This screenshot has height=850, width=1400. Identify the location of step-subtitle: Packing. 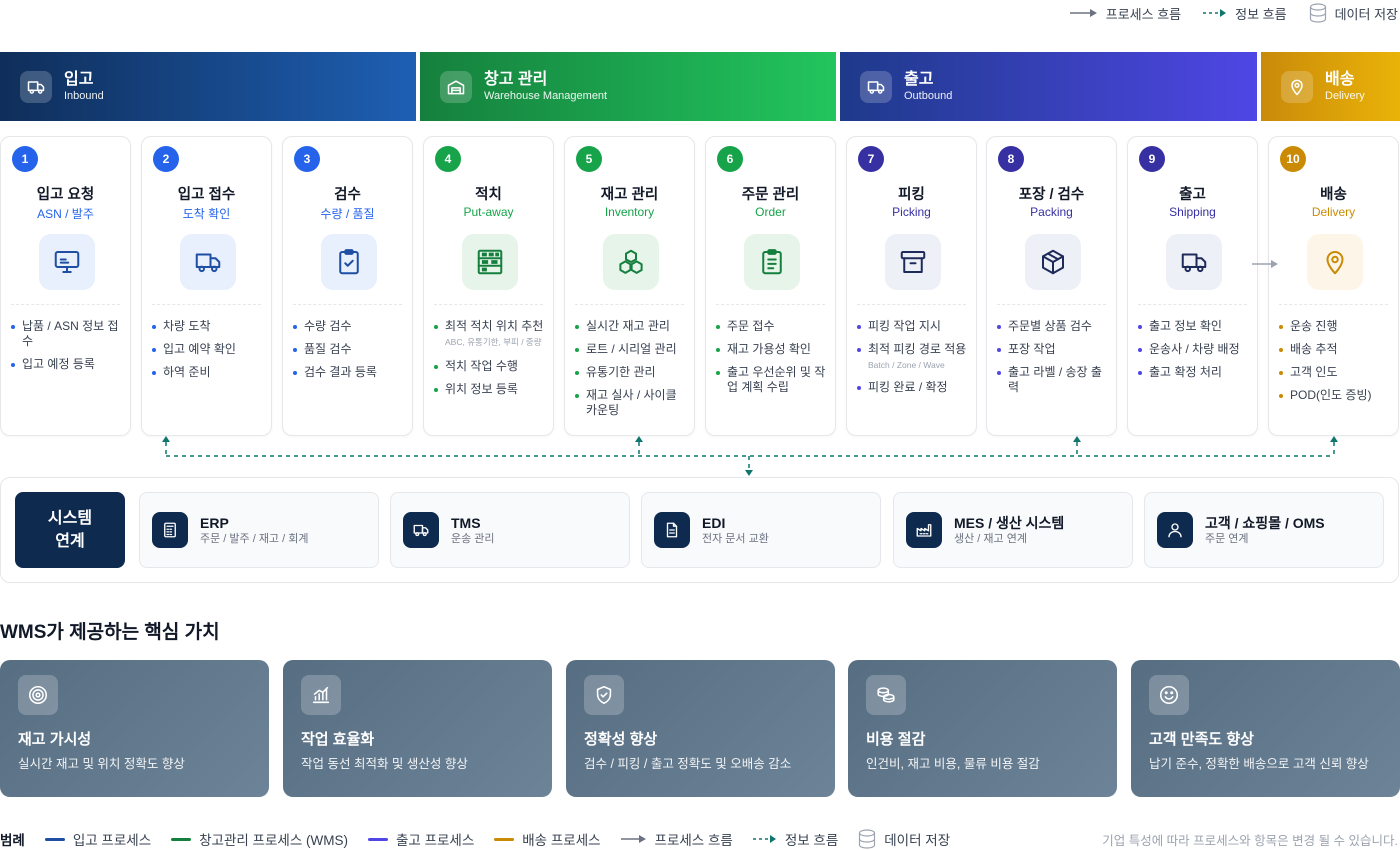
(1051, 212).